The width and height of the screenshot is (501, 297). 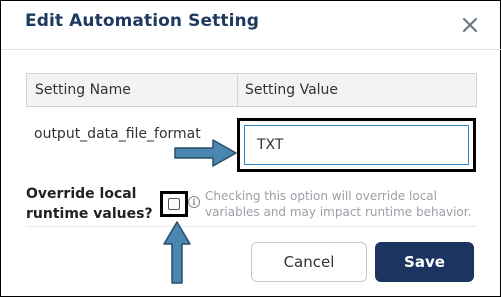 What do you see at coordinates (251, 226) in the screenshot?
I see `row-divider` at bounding box center [251, 226].